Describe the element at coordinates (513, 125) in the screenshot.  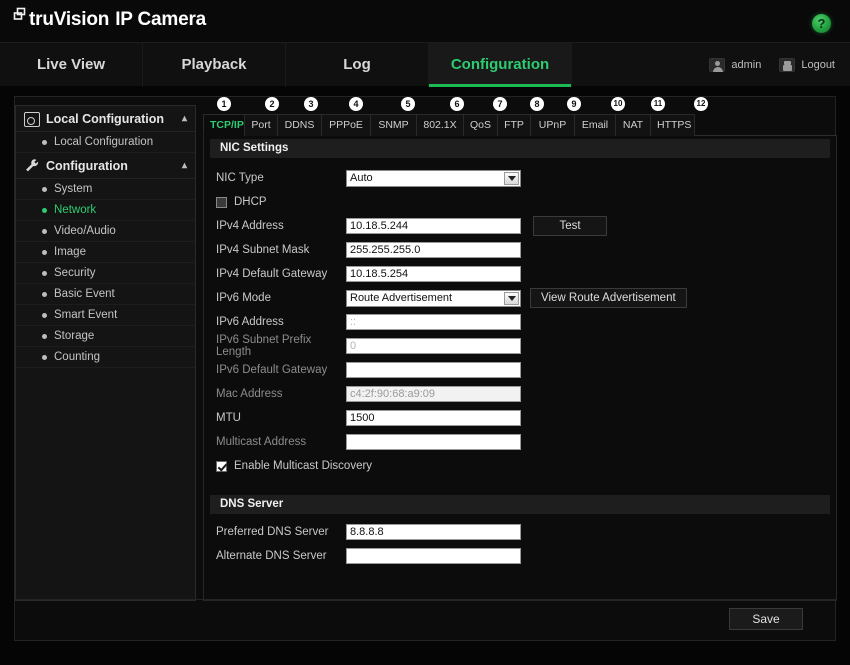
I see `subtab-ftp: FTP` at that location.